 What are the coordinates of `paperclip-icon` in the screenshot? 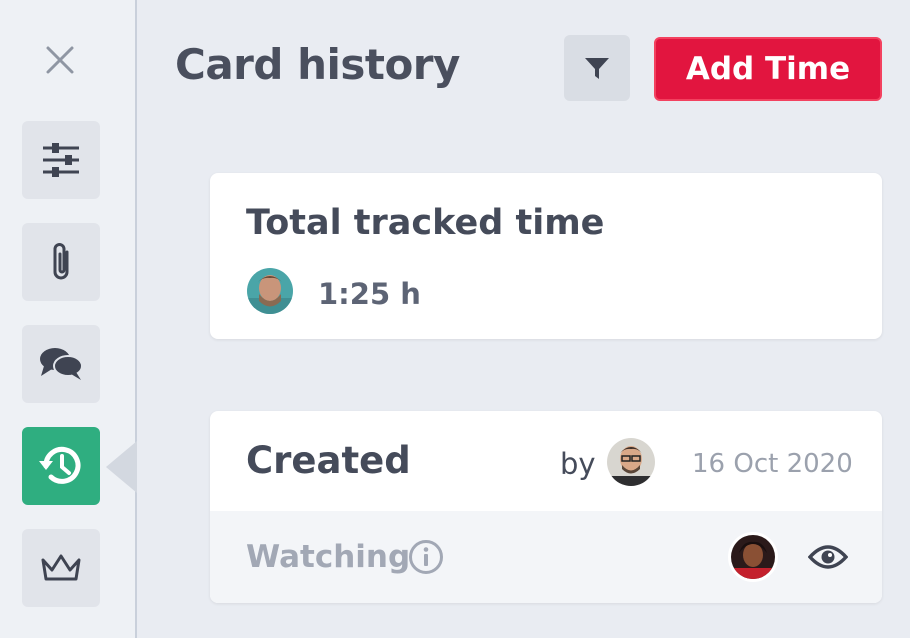 It's located at (61, 261).